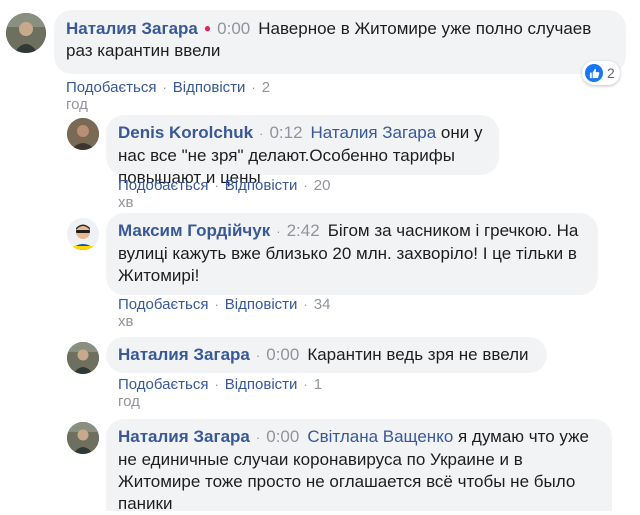 The height and width of the screenshot is (515, 640). What do you see at coordinates (224, 194) in the screenshot?
I see `comment-actions: Подобається · Відповісти · 20 хв` at bounding box center [224, 194].